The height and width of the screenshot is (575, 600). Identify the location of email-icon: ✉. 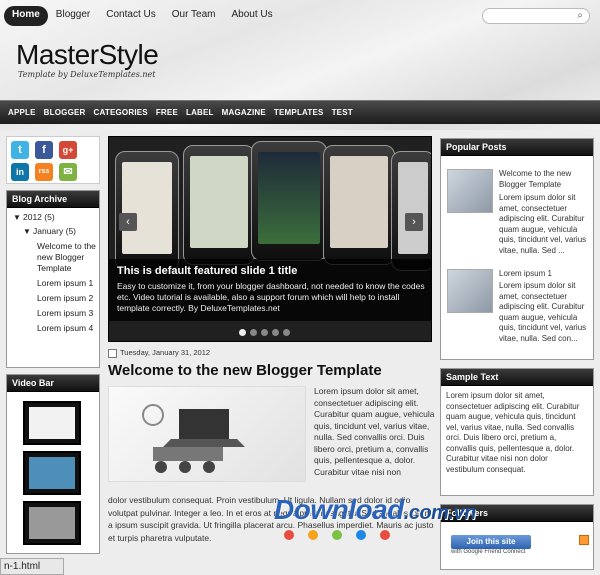
(68, 172).